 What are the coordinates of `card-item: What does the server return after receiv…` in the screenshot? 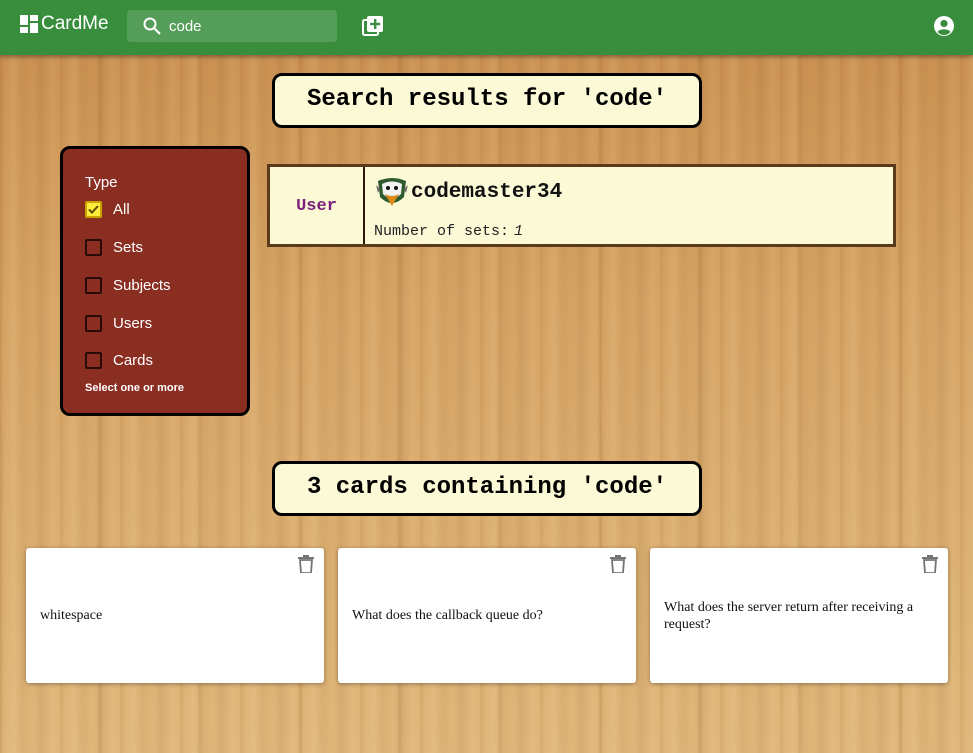 It's located at (799, 615).